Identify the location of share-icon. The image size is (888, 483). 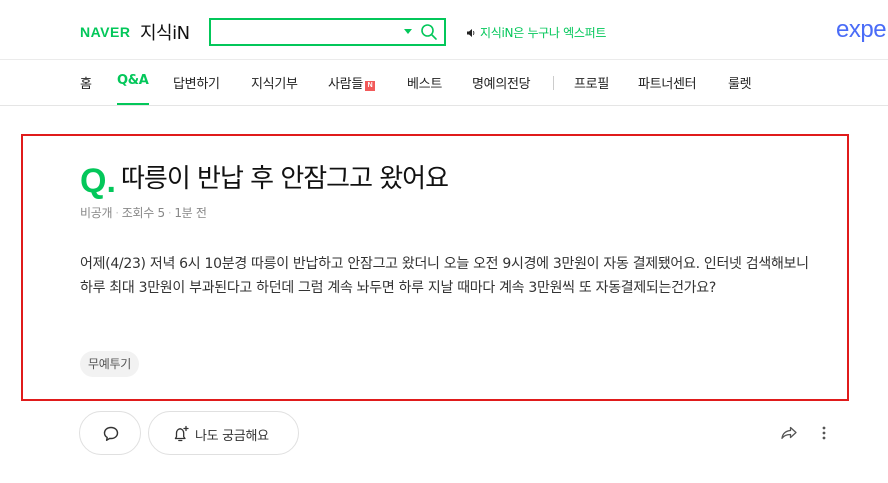
(789, 432).